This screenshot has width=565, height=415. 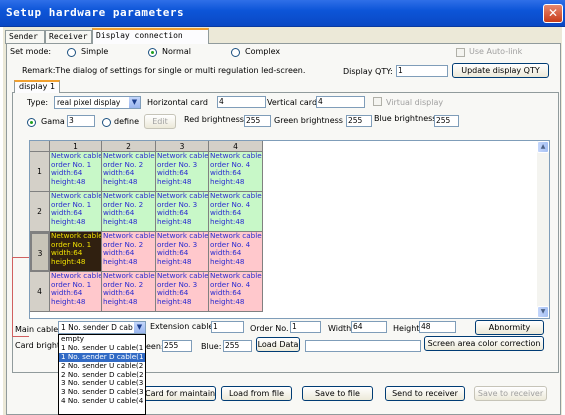 I want to click on edit-button: Edit, so click(x=160, y=121).